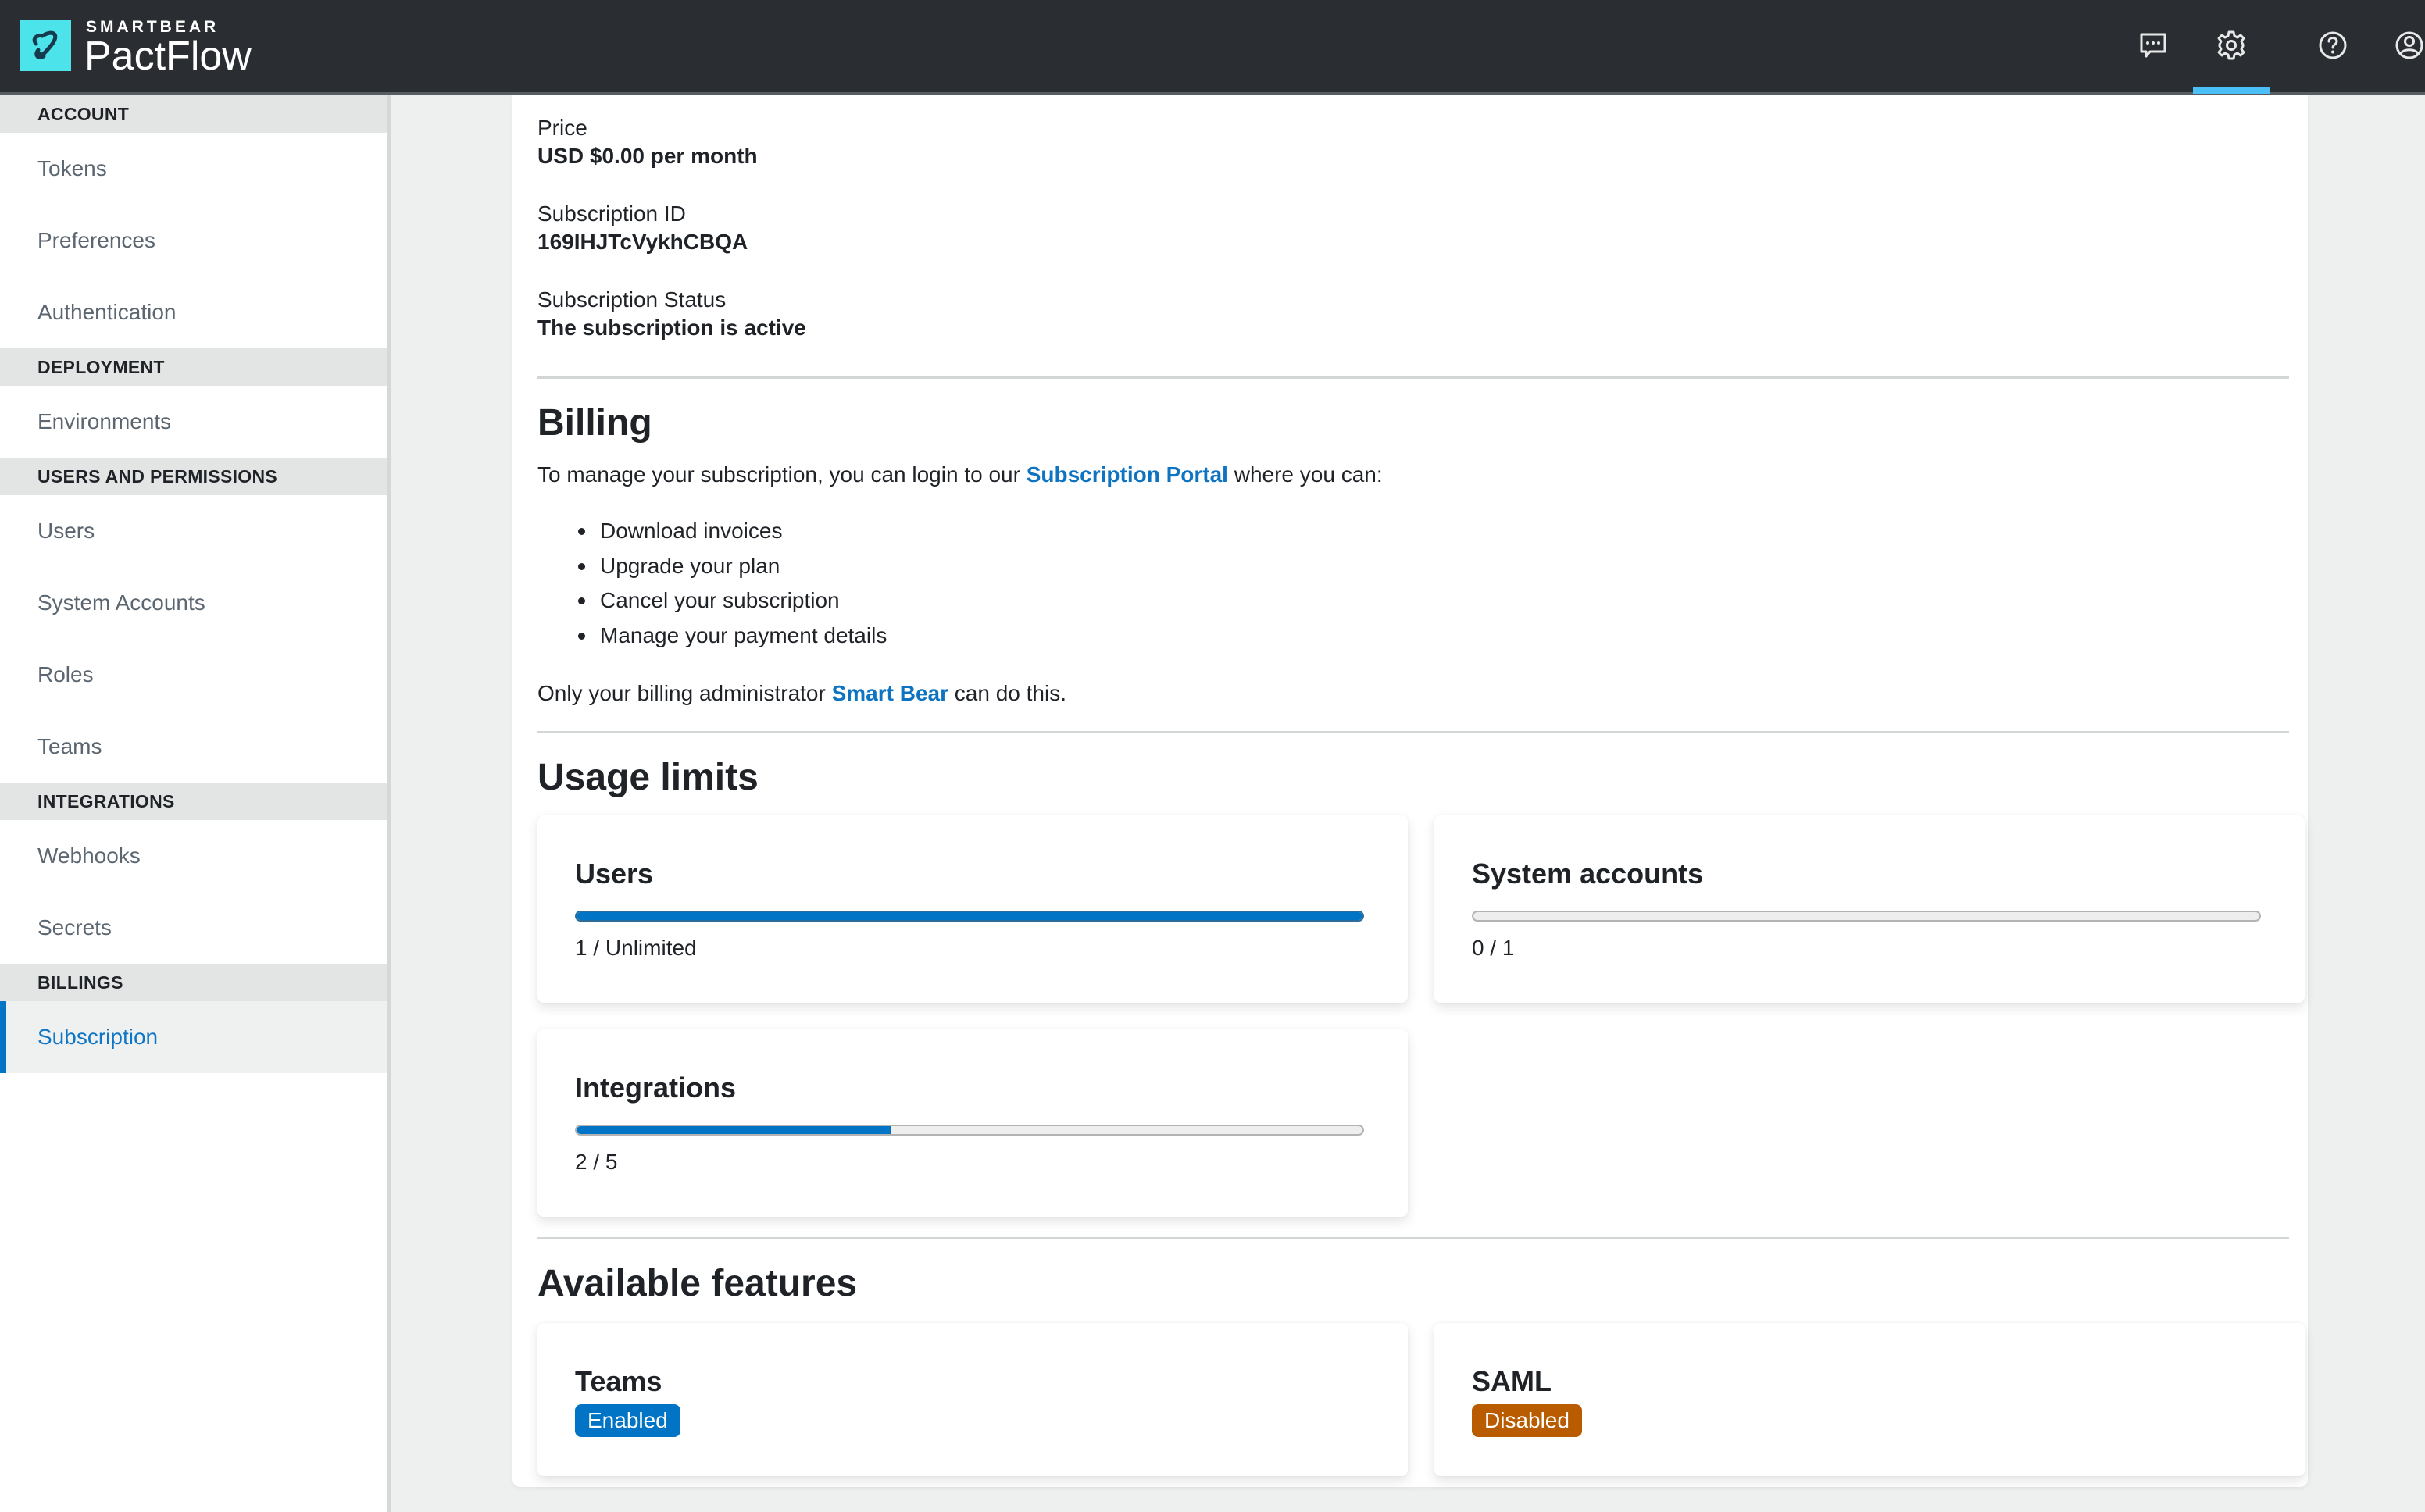  I want to click on help-button, so click(2332, 45).